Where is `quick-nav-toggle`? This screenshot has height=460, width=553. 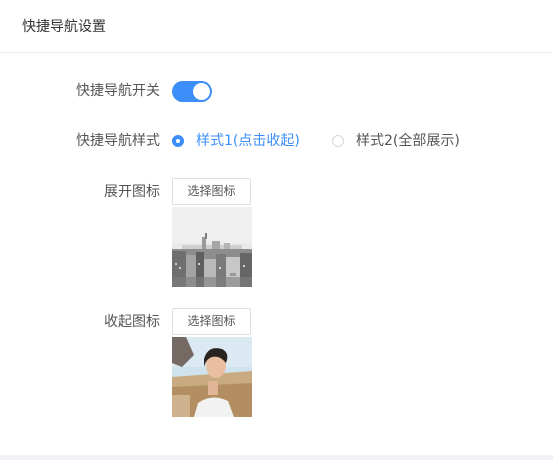
quick-nav-toggle is located at coordinates (192, 91).